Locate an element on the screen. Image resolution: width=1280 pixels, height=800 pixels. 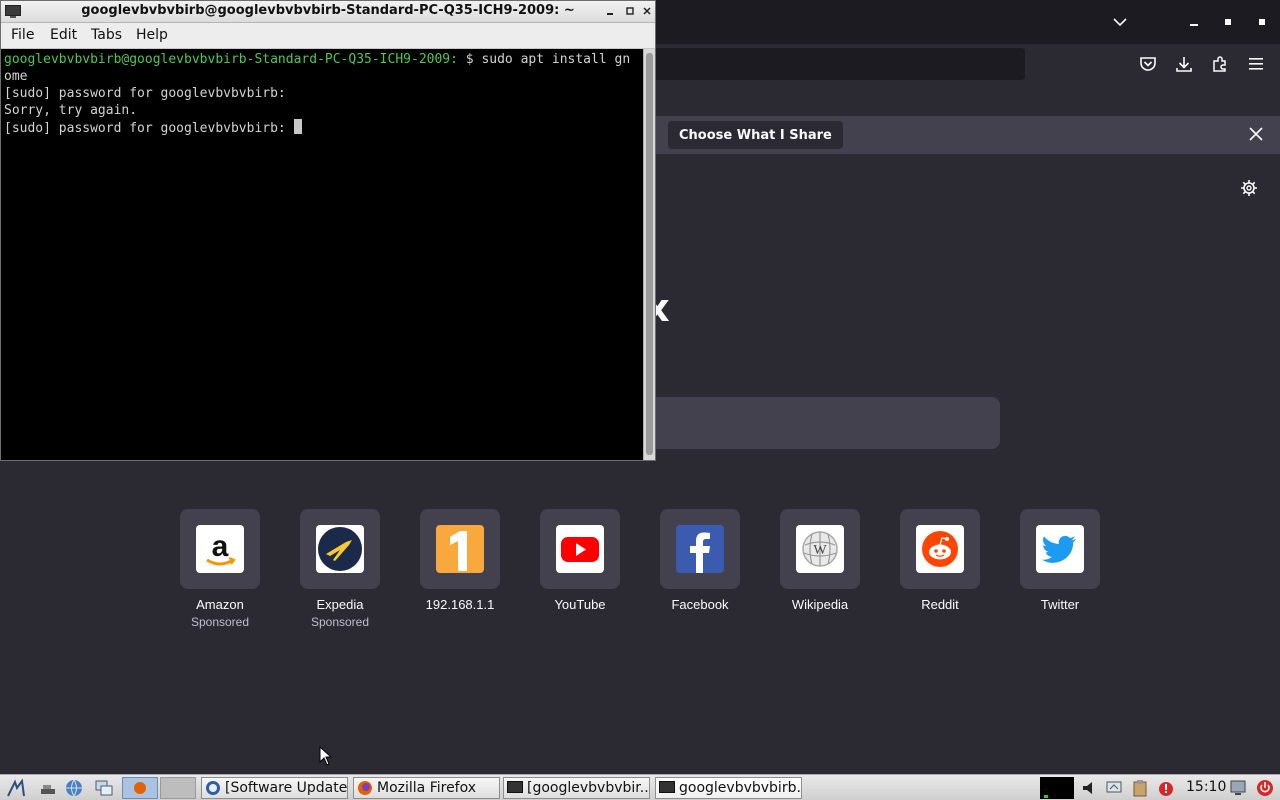
speaker-icon is located at coordinates (1087, 788).